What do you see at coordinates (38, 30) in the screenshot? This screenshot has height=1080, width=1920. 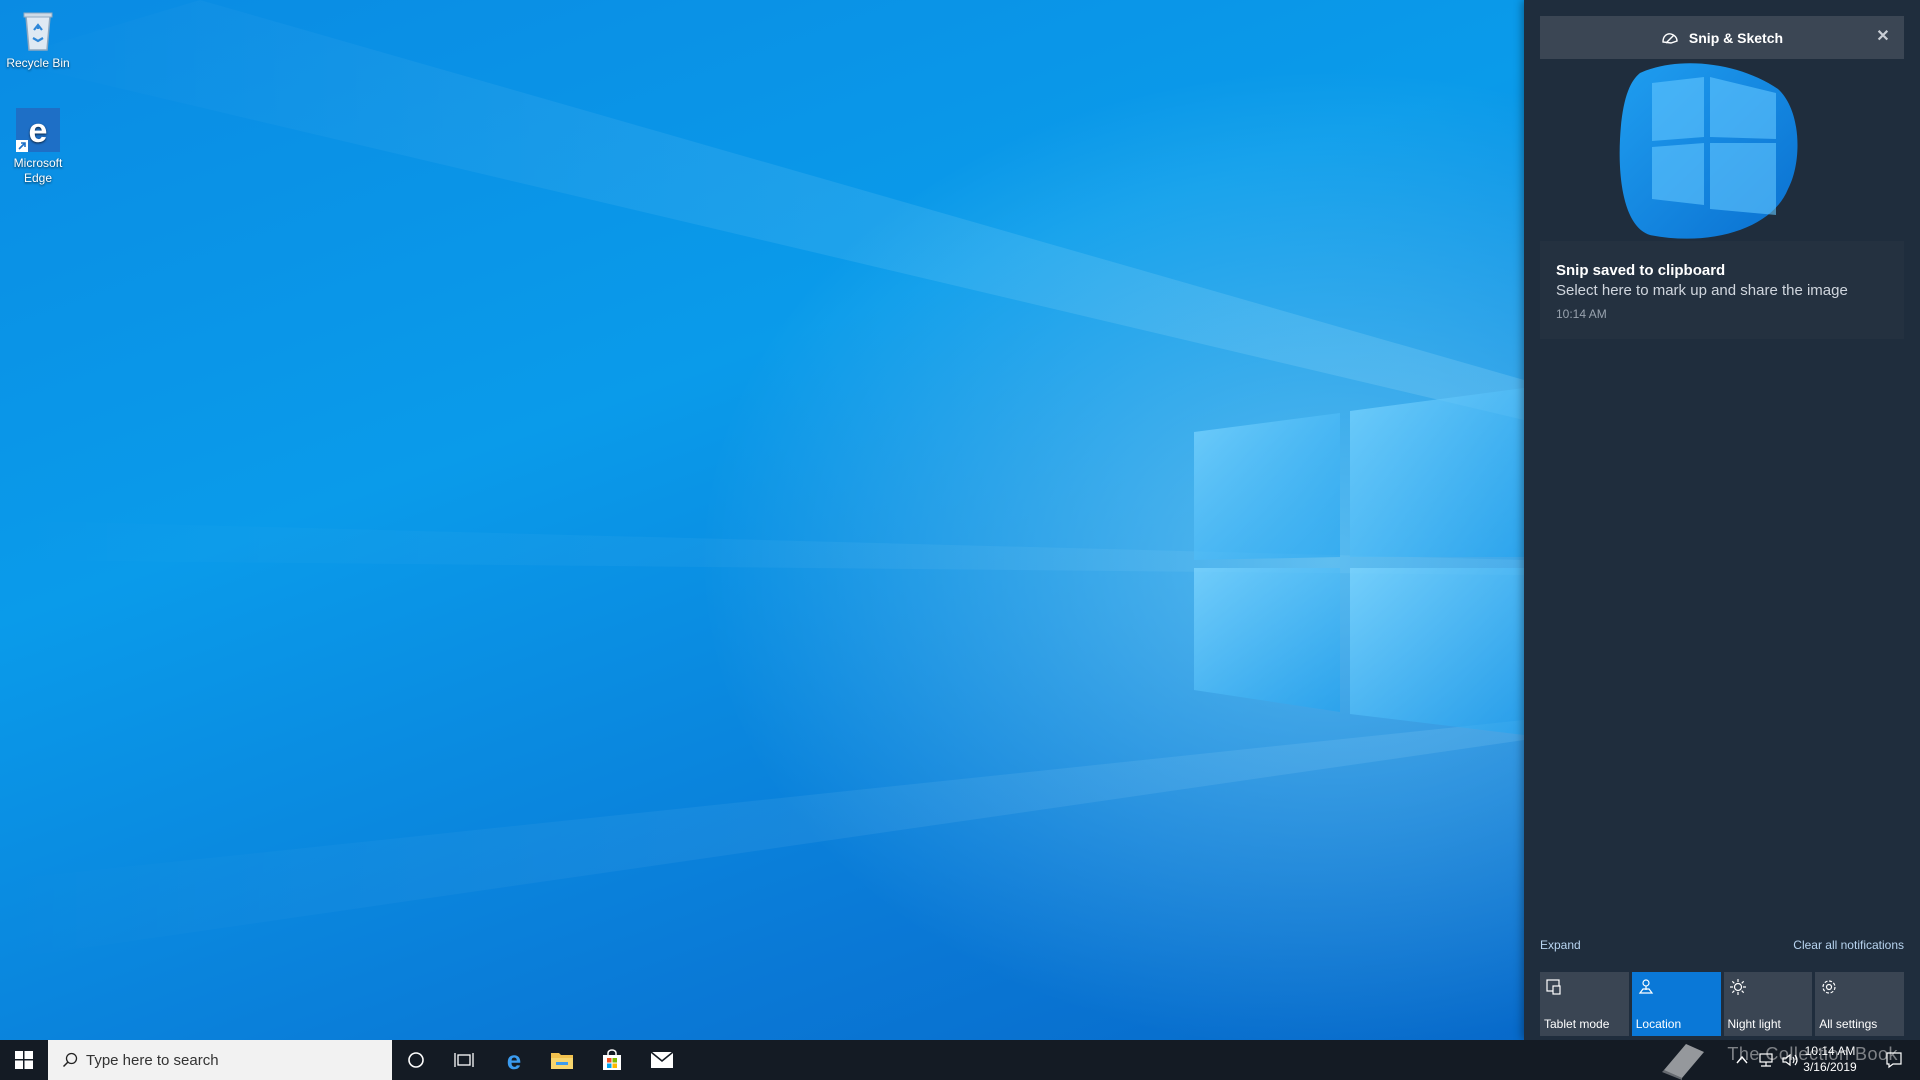 I see `recycle-bin-icon` at bounding box center [38, 30].